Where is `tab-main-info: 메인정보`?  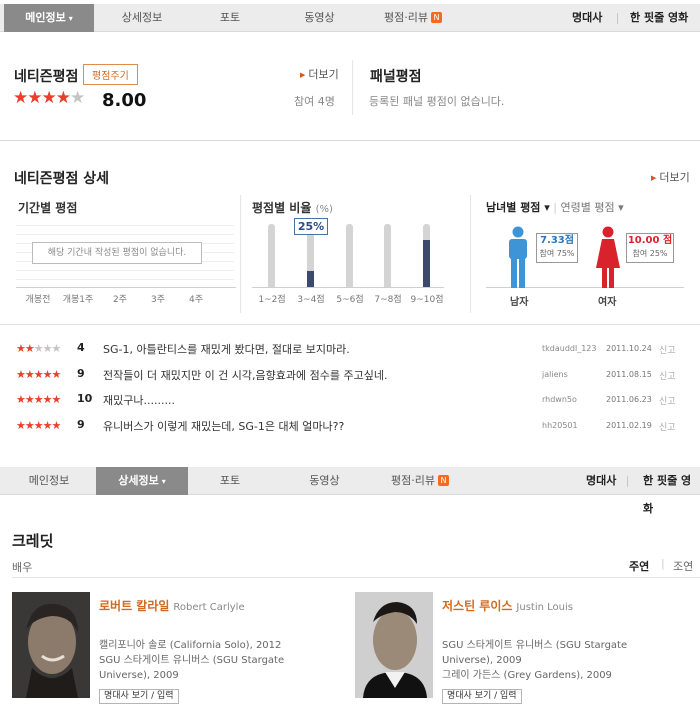
tab-main-info: 메인정보 is located at coordinates (49, 481).